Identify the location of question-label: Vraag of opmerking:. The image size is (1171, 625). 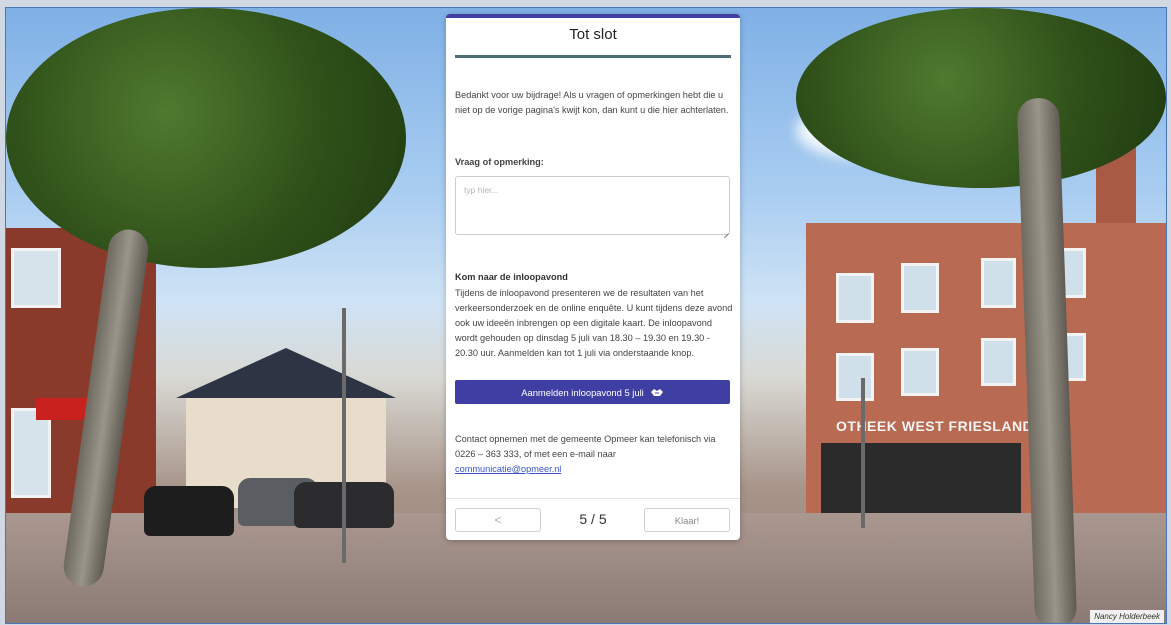
(499, 162).